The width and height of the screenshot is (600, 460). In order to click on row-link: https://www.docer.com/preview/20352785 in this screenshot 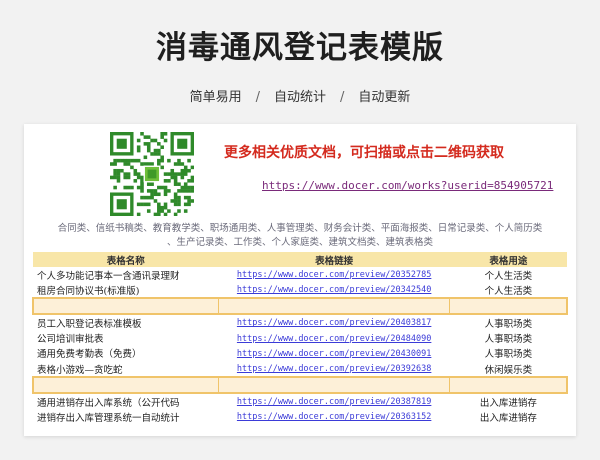, I will do `click(334, 275)`.